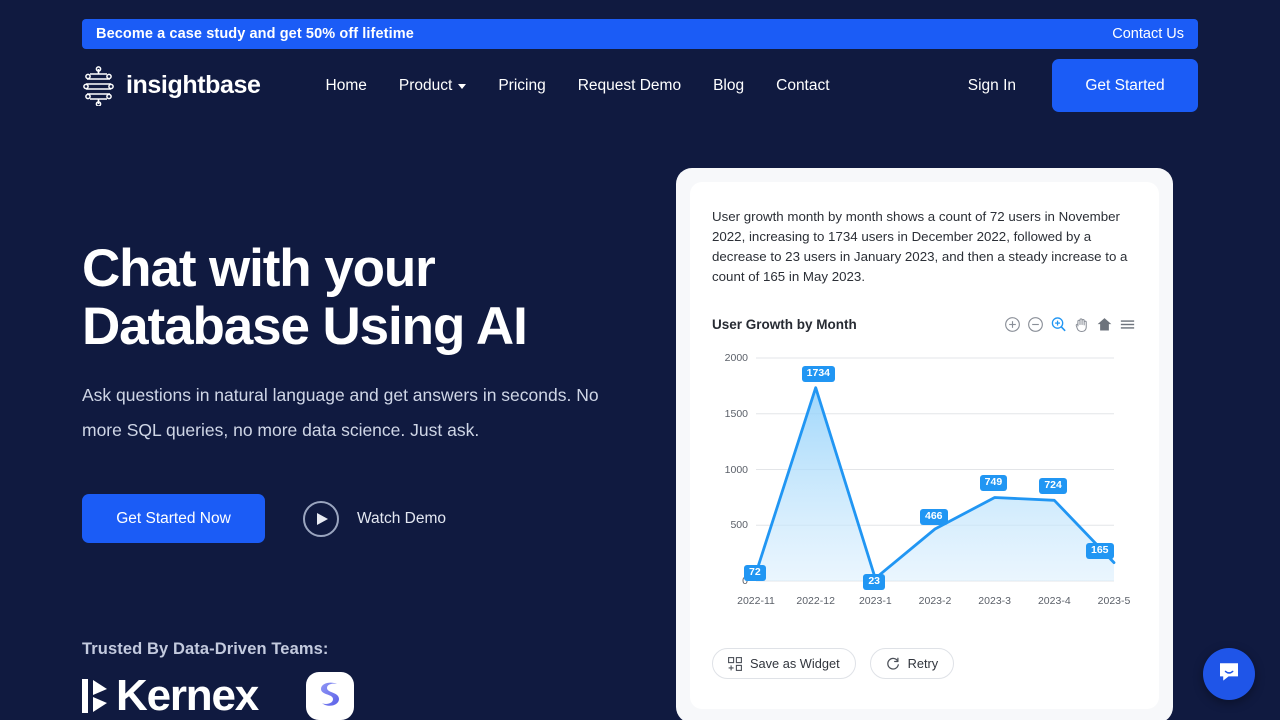 The image size is (1280, 720). I want to click on save-as-widget-label: Save as Widget, so click(795, 663).